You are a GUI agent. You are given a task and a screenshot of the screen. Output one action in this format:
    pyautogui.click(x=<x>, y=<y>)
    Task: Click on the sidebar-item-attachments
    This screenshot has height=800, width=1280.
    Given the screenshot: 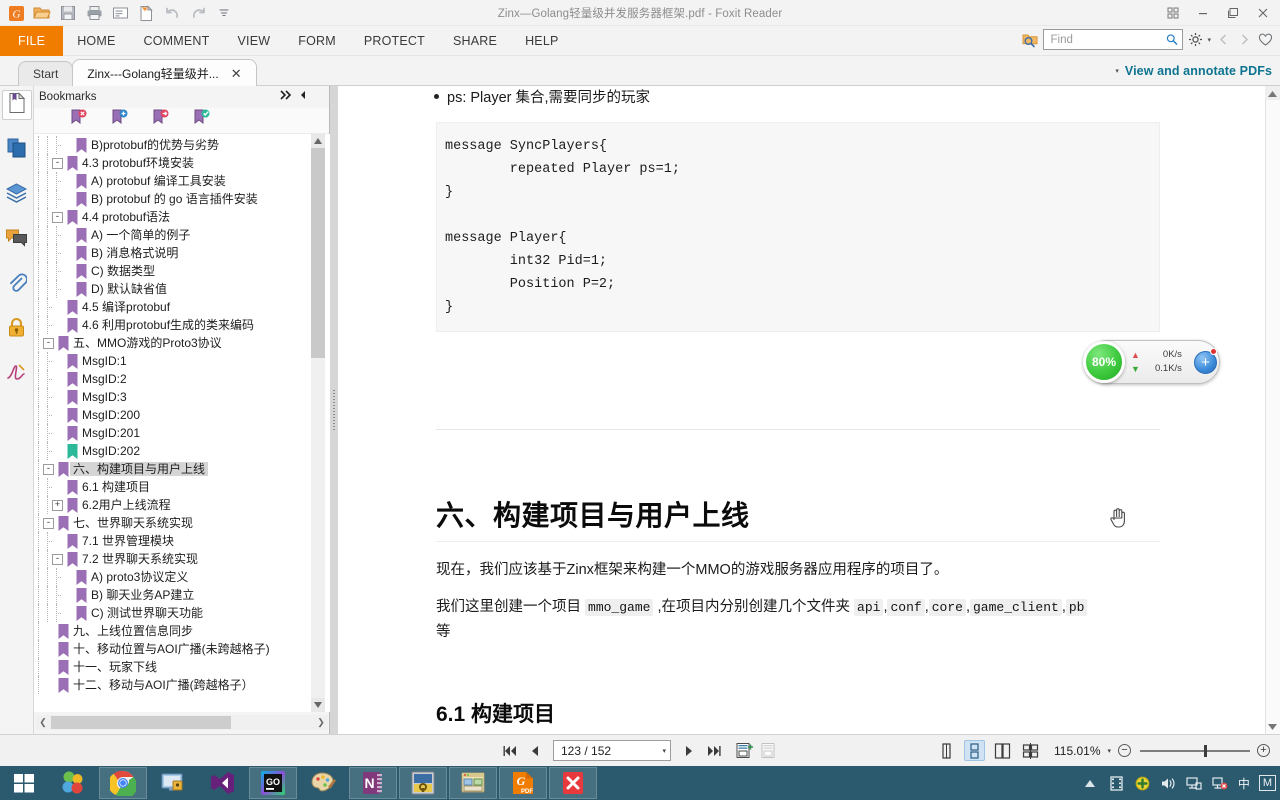 What is the action you would take?
    pyautogui.click(x=17, y=285)
    